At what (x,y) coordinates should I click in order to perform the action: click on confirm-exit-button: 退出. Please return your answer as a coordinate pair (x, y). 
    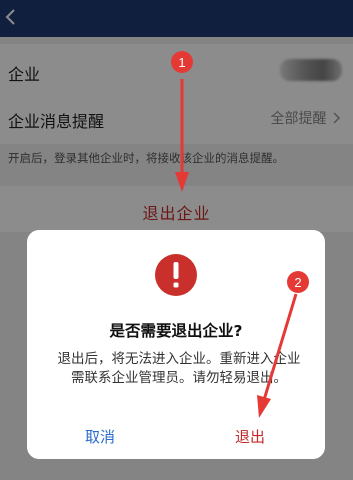
    Looking at the image, I should click on (250, 436).